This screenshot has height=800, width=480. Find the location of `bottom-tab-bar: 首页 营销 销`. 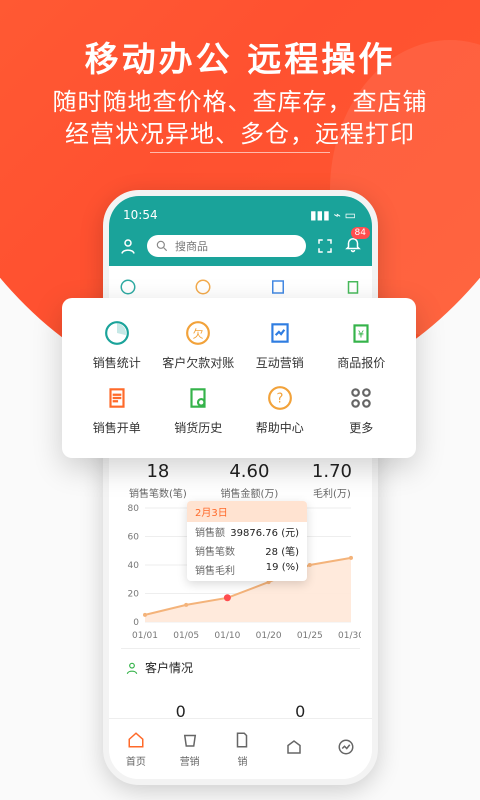

bottom-tab-bar: 首页 营销 销 is located at coordinates (240, 748).